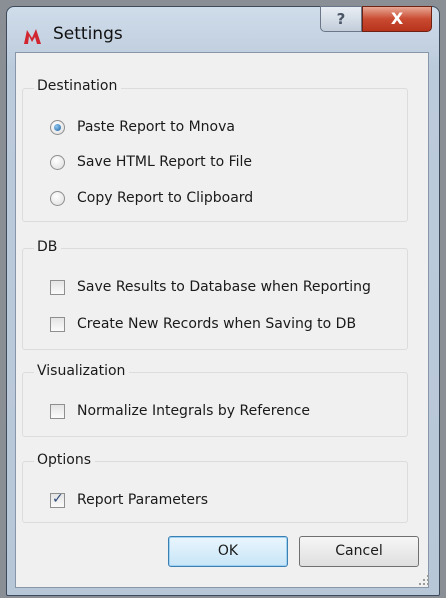 The width and height of the screenshot is (446, 598). I want to click on cancel-button: Cancel, so click(359, 551).